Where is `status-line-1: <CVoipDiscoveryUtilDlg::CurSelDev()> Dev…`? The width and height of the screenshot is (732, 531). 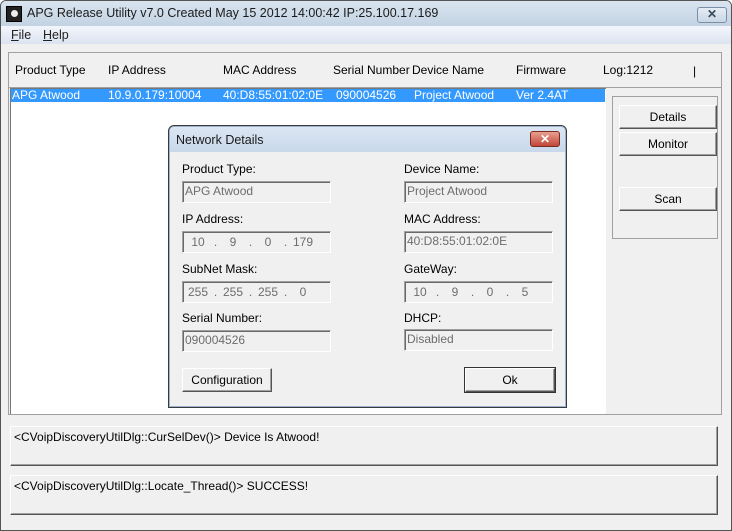
status-line-1: <CVoipDiscoveryUtilDlg::CurSelDev()> Dev… is located at coordinates (364, 446).